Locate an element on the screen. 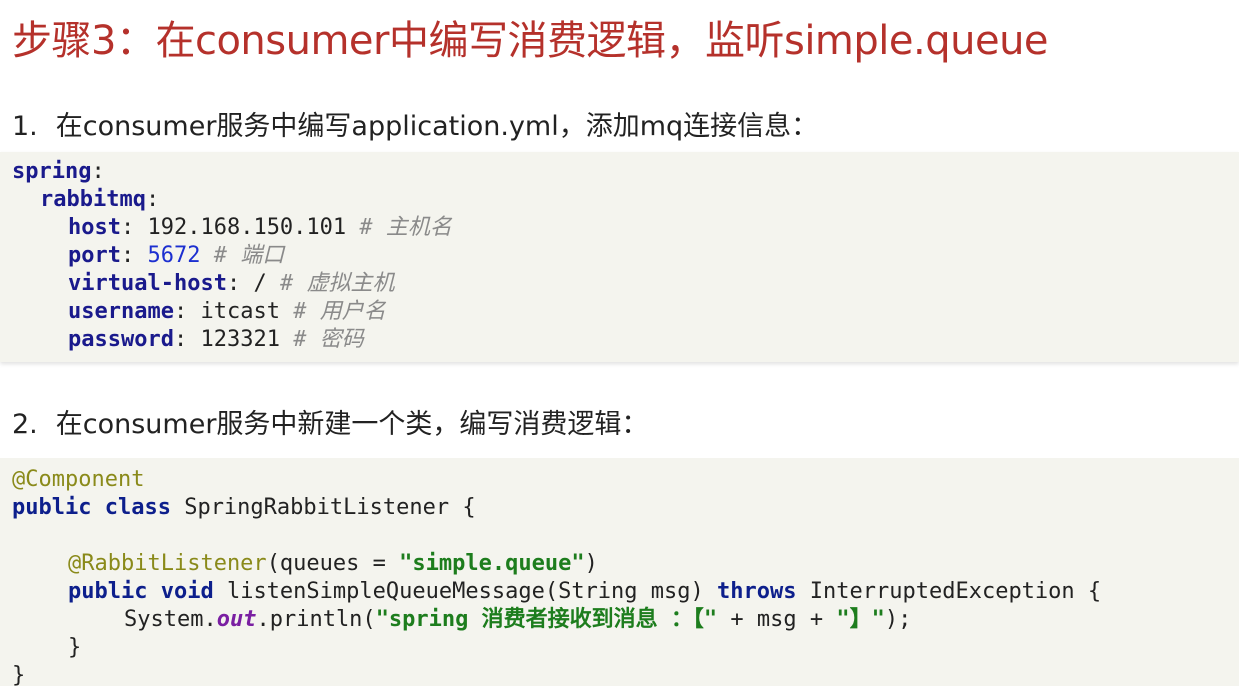  yaml-value: 5672 is located at coordinates (174, 255).